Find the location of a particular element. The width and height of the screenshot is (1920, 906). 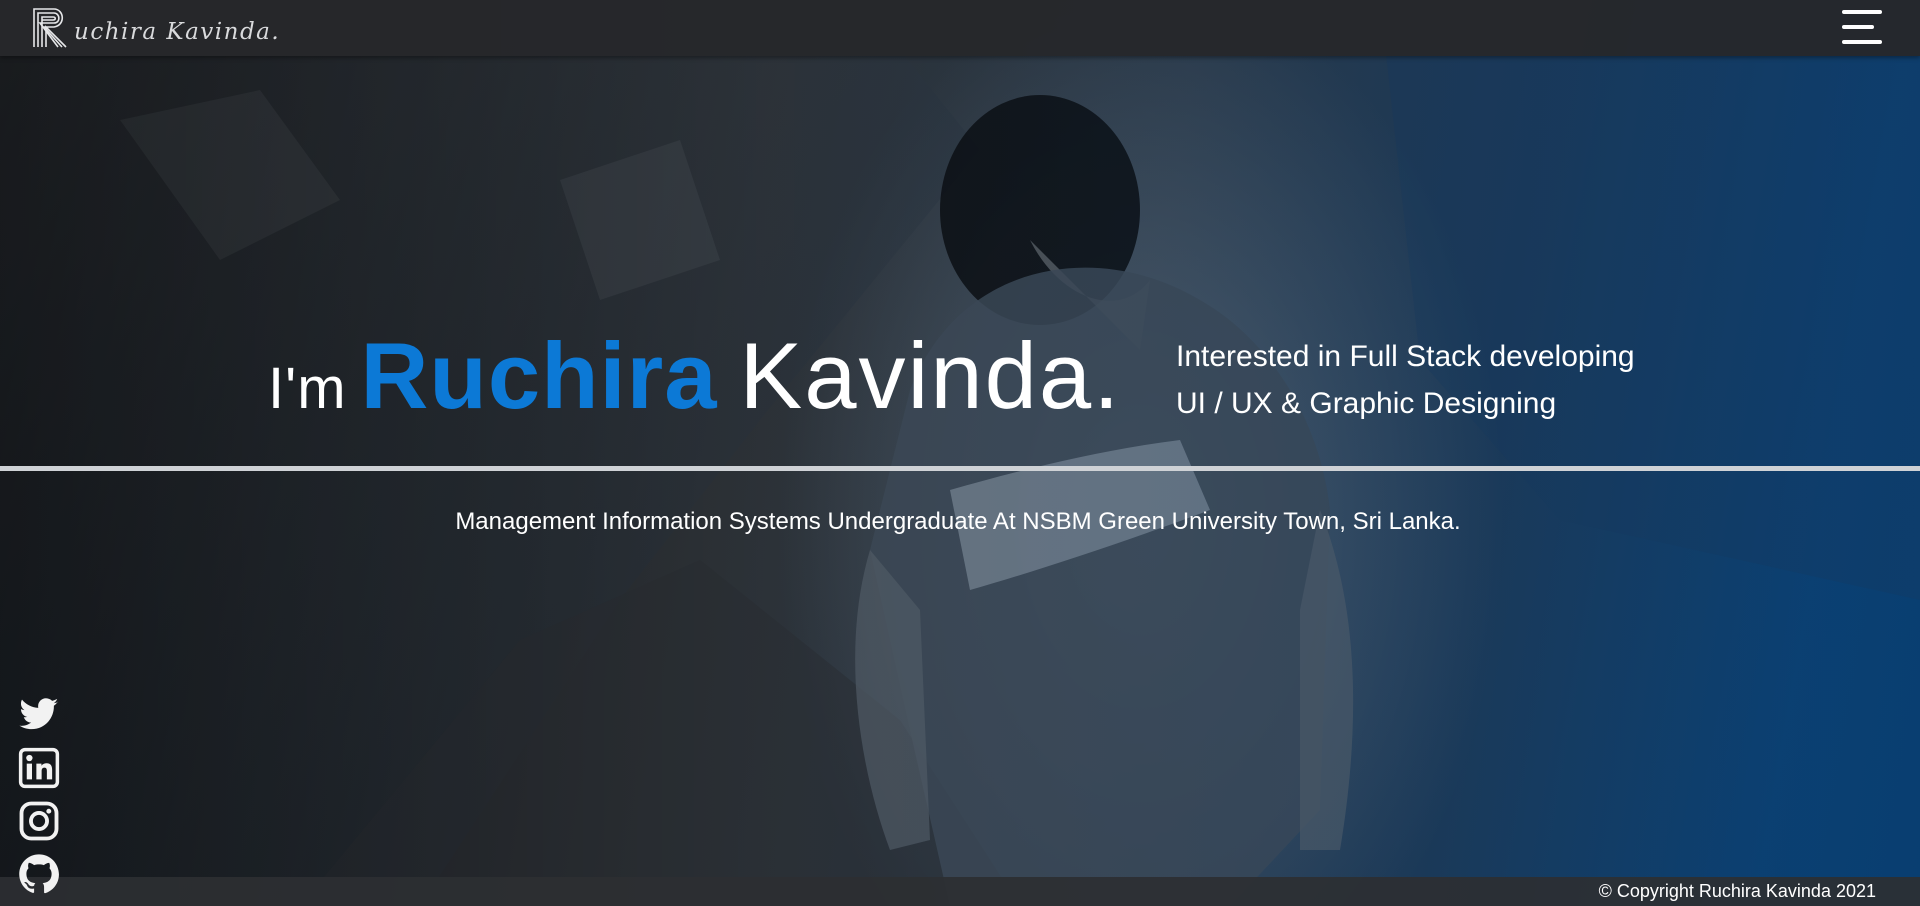

hamburger-menu-icon is located at coordinates (1862, 27).